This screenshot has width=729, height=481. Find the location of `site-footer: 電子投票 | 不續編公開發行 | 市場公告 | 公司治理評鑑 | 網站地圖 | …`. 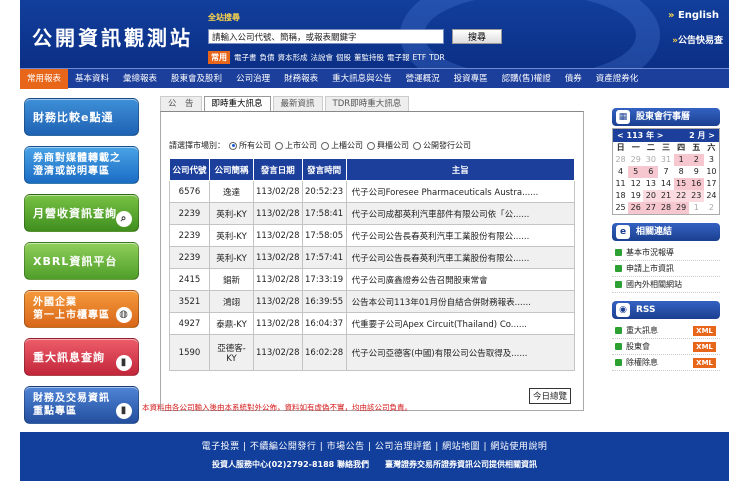

site-footer: 電子投票 | 不續編公開發行 | 市場公告 | 公司治理評鑑 | 網站地圖 | … is located at coordinates (374, 456).